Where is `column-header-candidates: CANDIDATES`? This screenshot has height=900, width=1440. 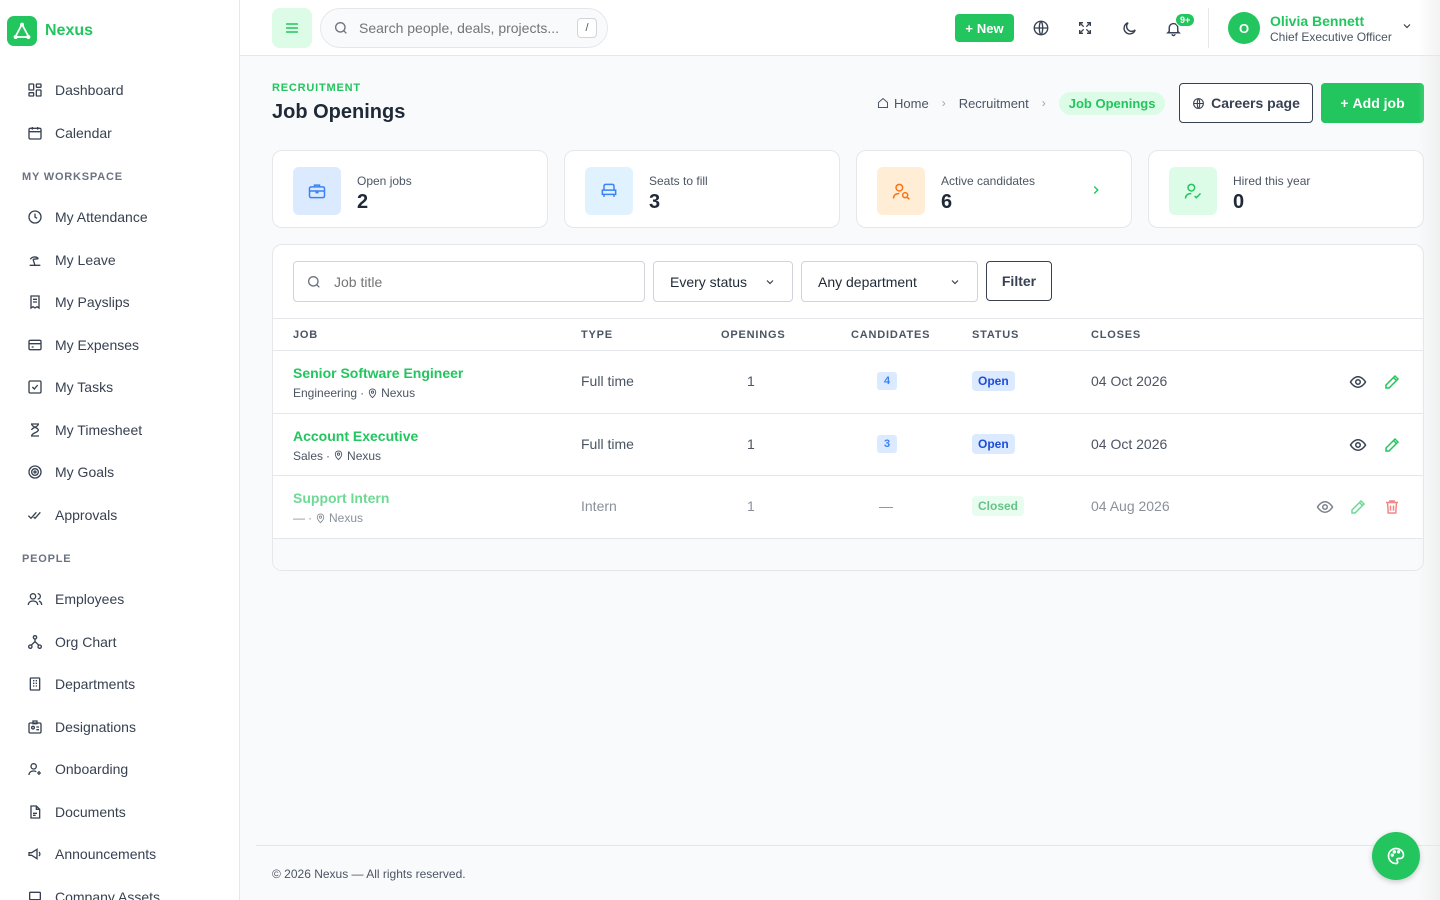 column-header-candidates: CANDIDATES is located at coordinates (890, 335).